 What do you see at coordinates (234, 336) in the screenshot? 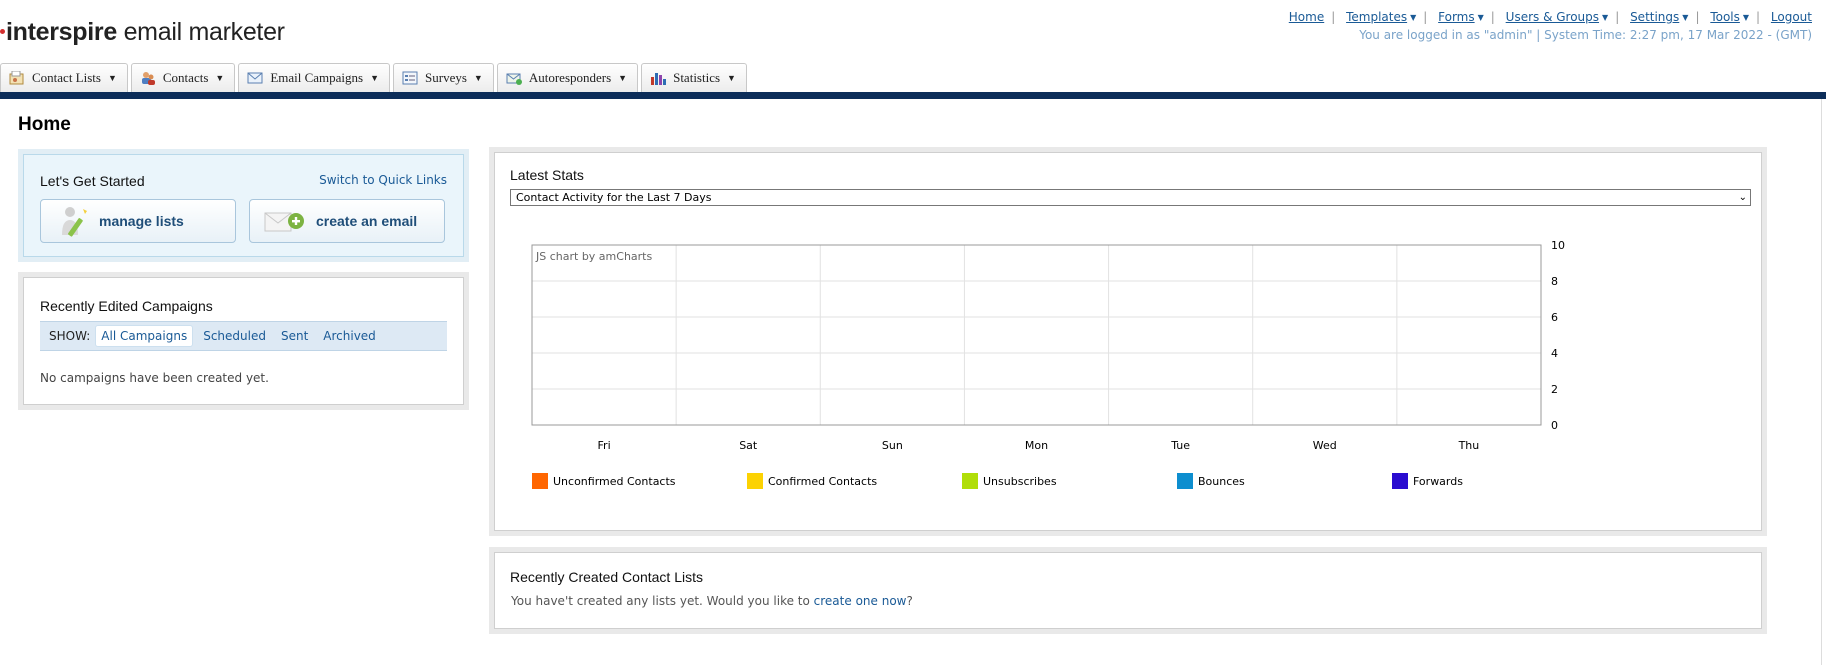
I see `filter-scheduled: Scheduled` at bounding box center [234, 336].